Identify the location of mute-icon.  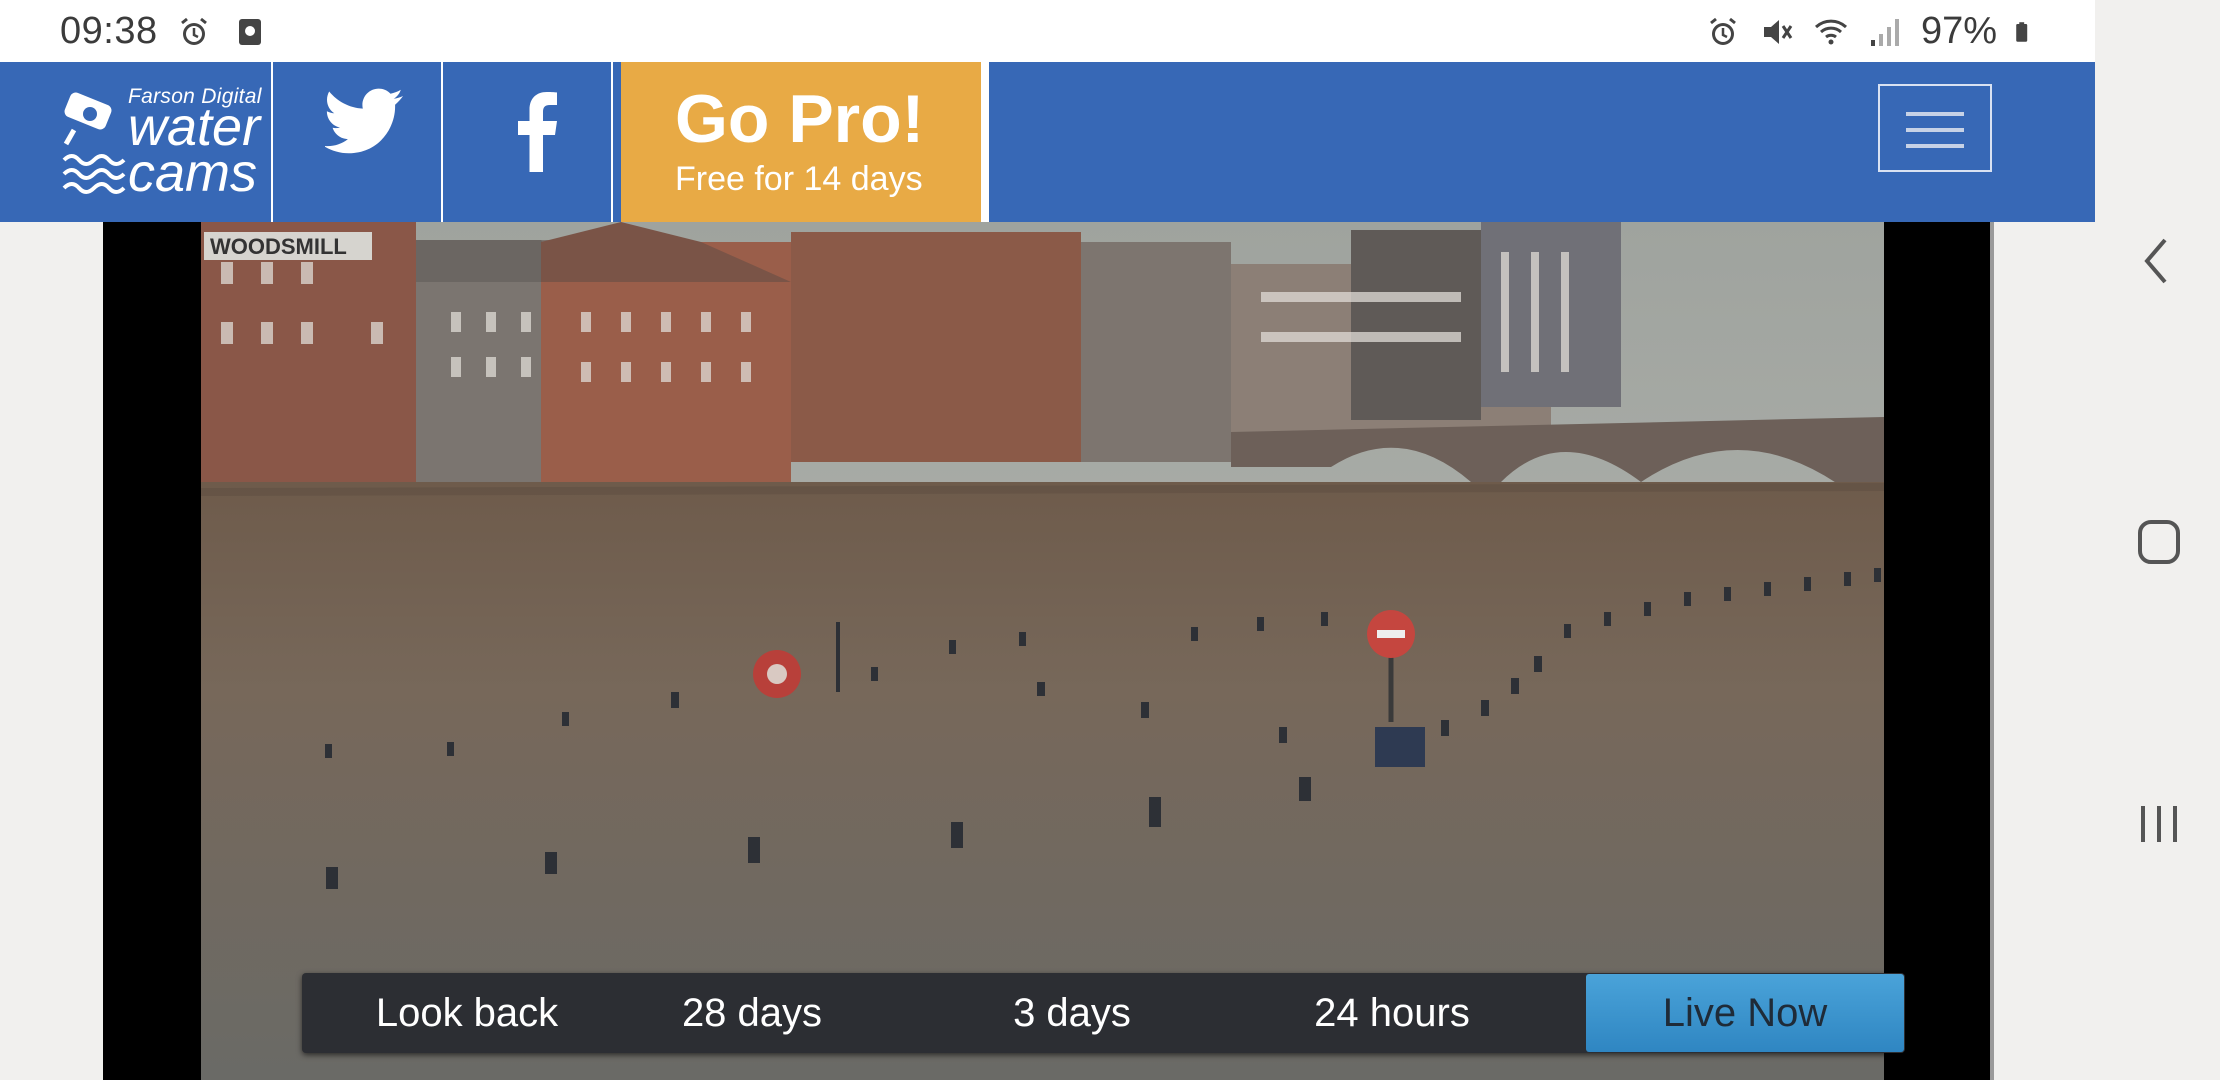
(1778, 31).